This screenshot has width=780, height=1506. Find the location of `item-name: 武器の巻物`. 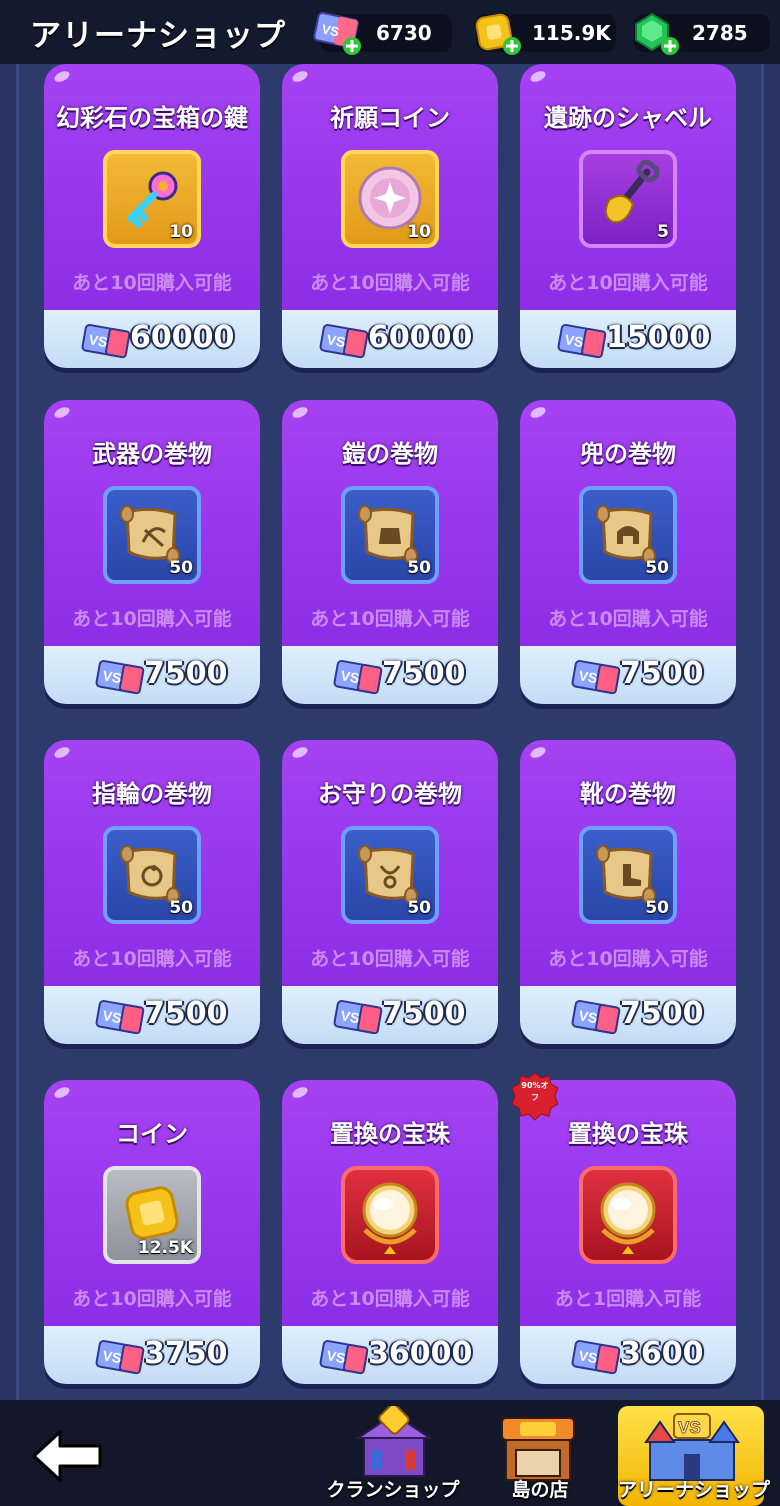

item-name: 武器の巻物 is located at coordinates (152, 454).